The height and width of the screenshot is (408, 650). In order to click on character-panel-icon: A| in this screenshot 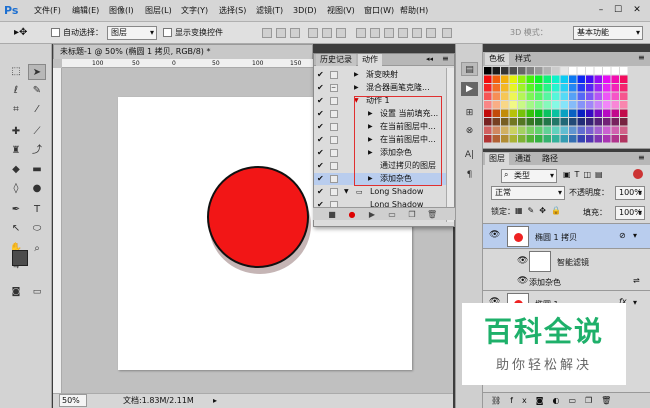, I will do `click(469, 155)`.